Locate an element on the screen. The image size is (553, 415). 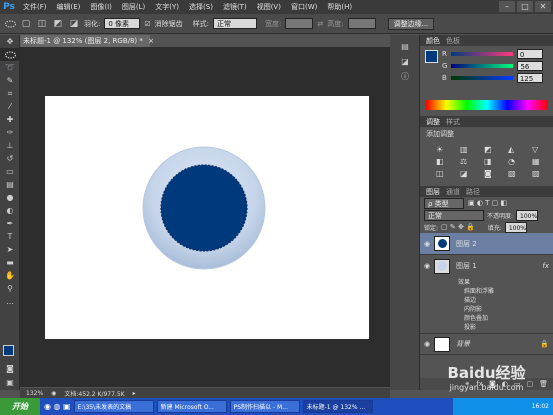
layer-name: 背景 is located at coordinates (463, 344).